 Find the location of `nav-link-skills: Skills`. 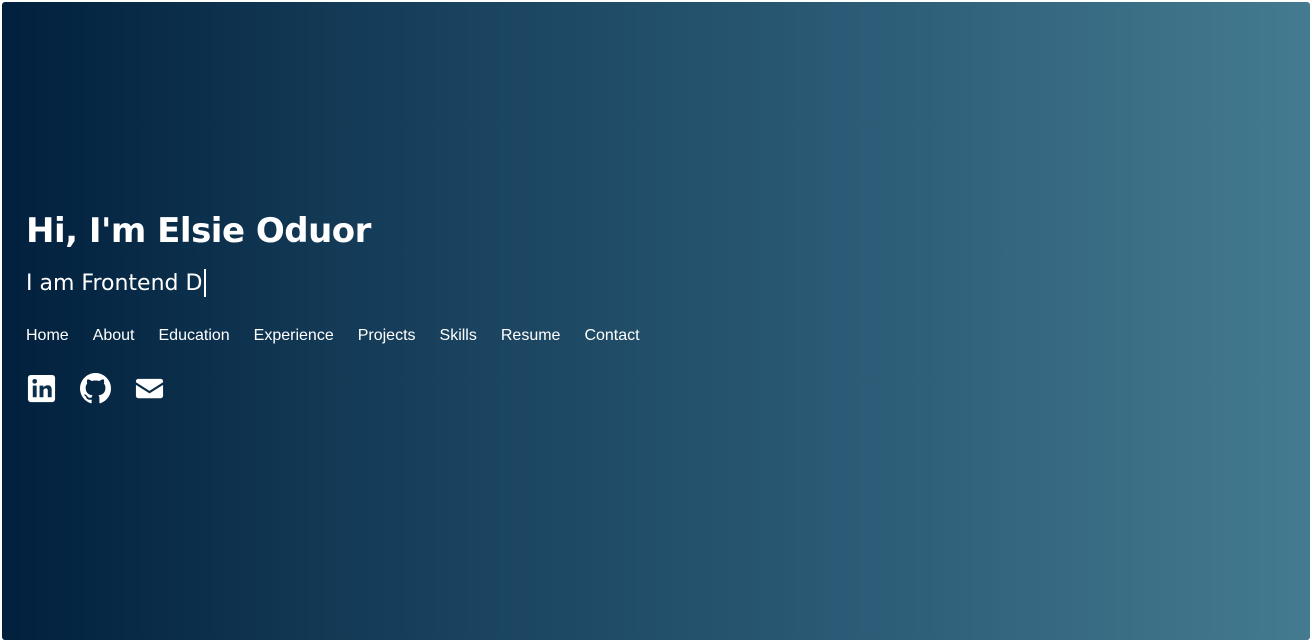

nav-link-skills: Skills is located at coordinates (458, 336).